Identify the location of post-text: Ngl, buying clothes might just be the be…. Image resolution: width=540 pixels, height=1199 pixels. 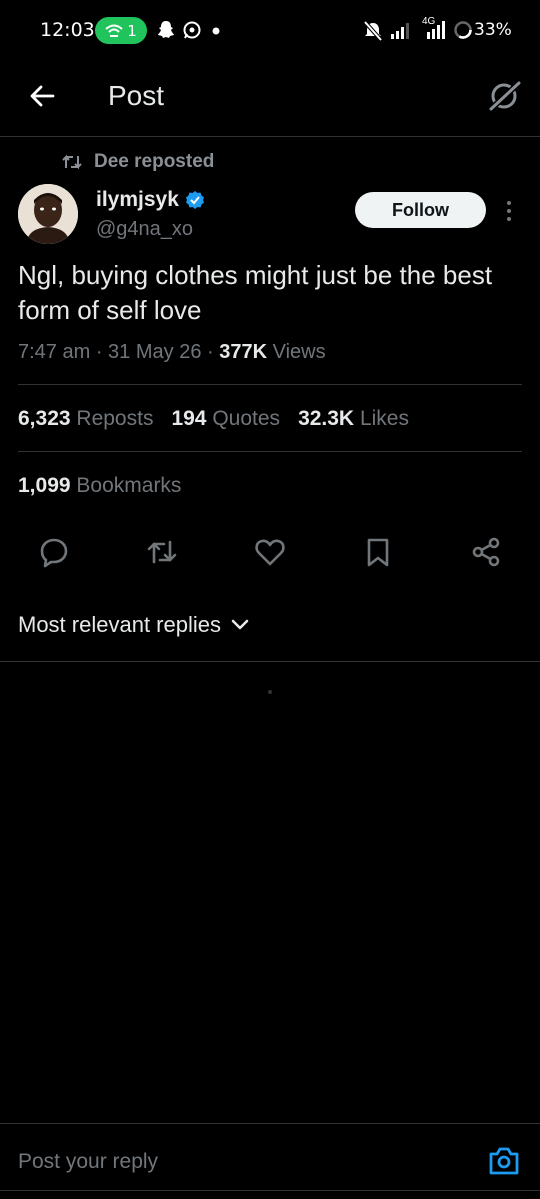
(255, 292).